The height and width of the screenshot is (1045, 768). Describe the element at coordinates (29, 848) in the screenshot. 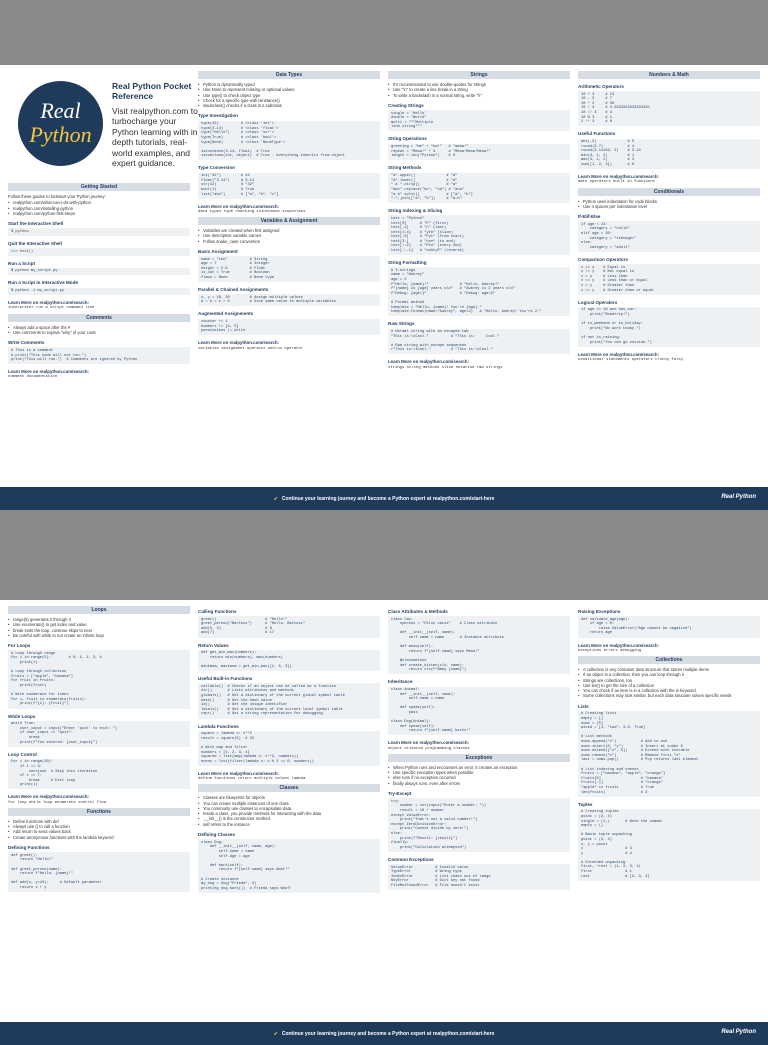

I see `subheading: Defining Functions` at that location.